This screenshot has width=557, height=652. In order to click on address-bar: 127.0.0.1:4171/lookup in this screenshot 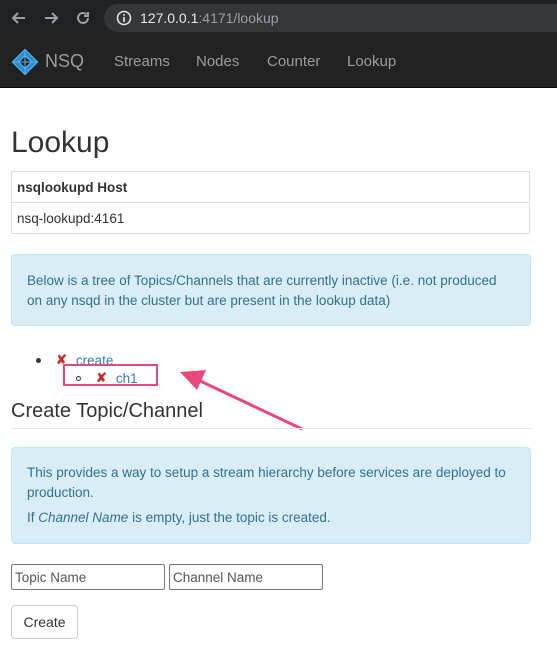, I will do `click(330, 18)`.